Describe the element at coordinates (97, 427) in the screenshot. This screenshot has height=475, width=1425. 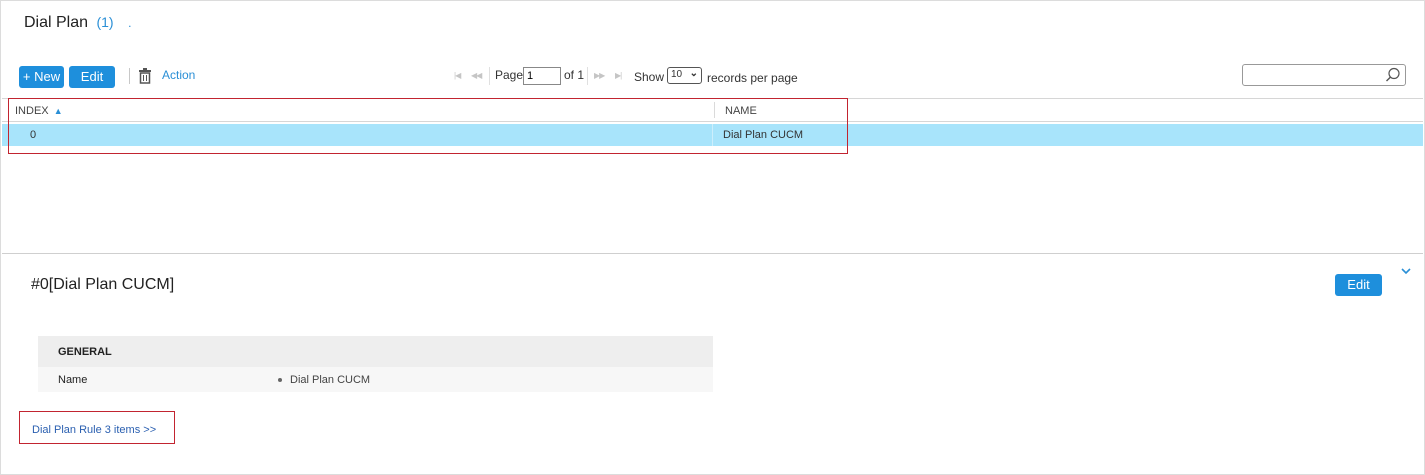
I see `highlight-box-link` at that location.